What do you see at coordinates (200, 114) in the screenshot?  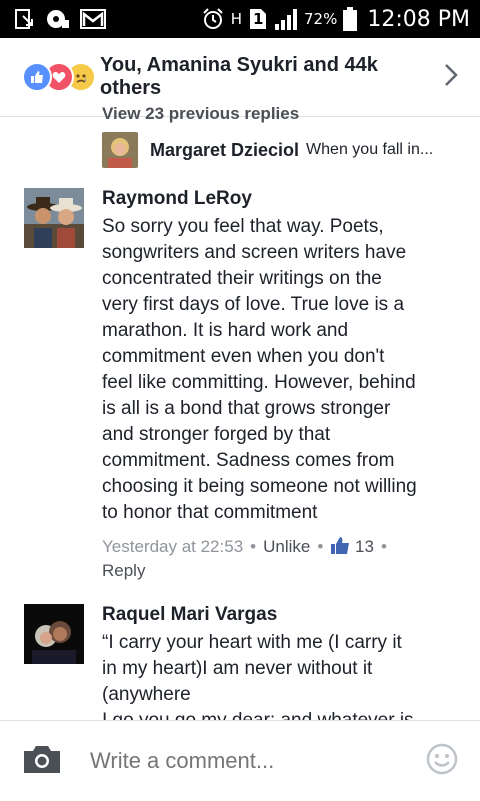 I see `view-previous-replies-link: View 23 previous replies` at bounding box center [200, 114].